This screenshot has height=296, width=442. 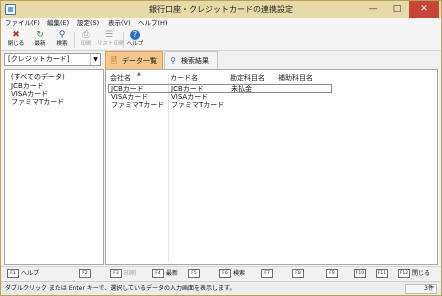 I want to click on f9-button: F9, so click(x=333, y=274).